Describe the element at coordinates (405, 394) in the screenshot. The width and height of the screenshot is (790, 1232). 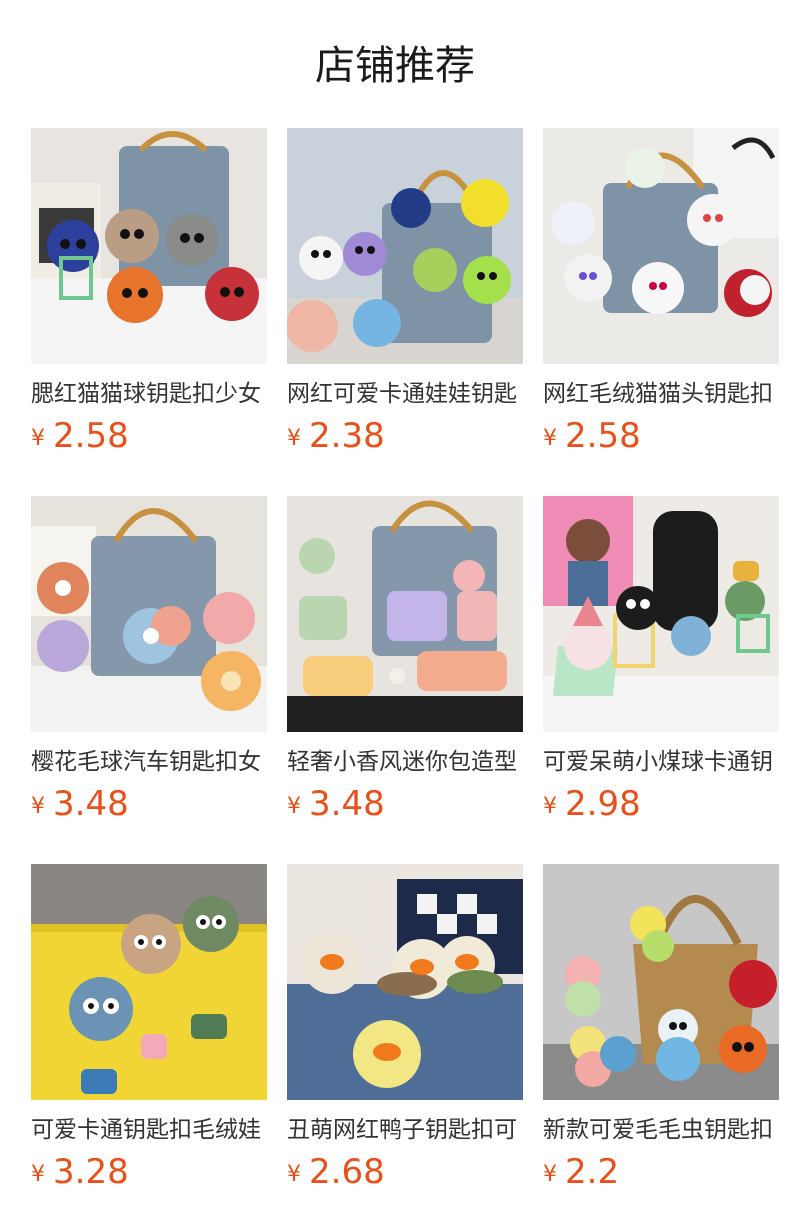
I see `product-name: 网红可爱卡通娃娃钥匙` at that location.